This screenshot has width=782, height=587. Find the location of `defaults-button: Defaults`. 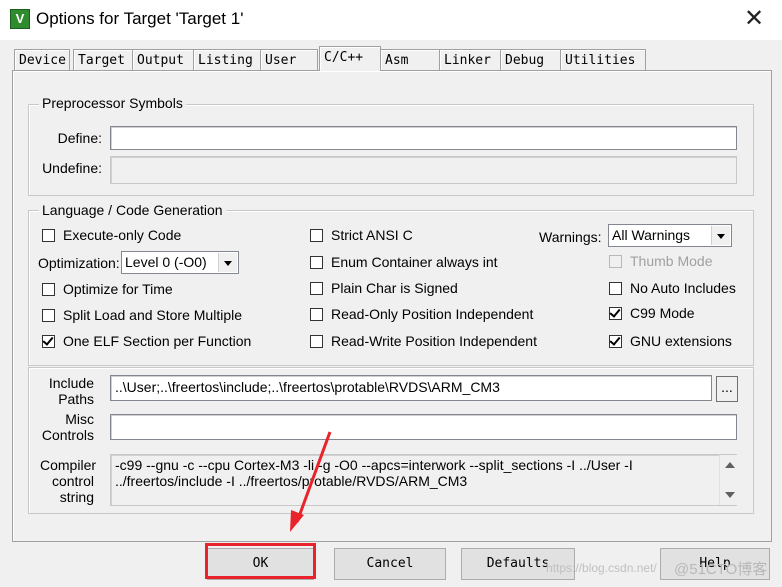

defaults-button: Defaults is located at coordinates (518, 564).